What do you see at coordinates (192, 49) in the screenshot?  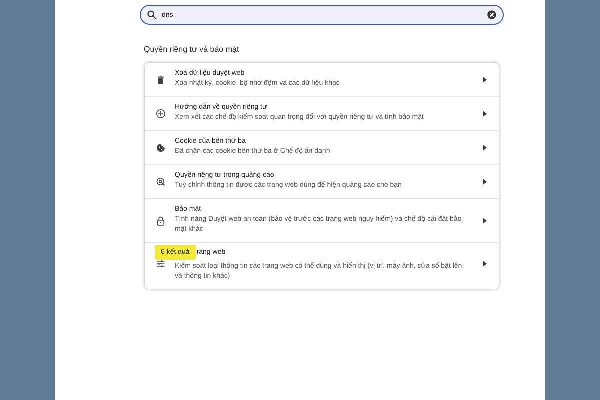 I see `section-title: Quyền riêng tư và bảo mật` at bounding box center [192, 49].